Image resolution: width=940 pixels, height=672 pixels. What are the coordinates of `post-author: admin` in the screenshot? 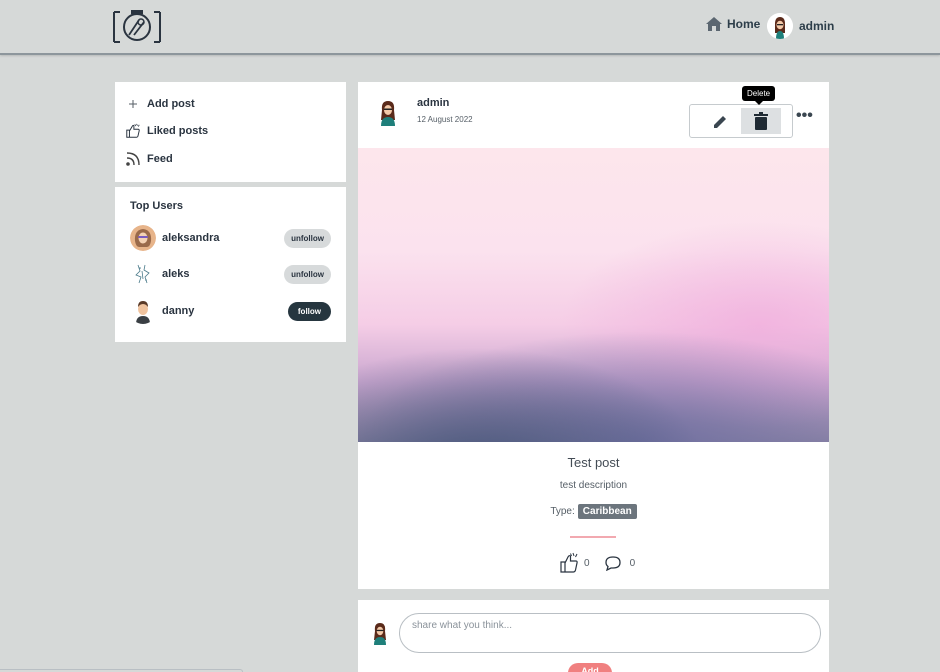 It's located at (433, 103).